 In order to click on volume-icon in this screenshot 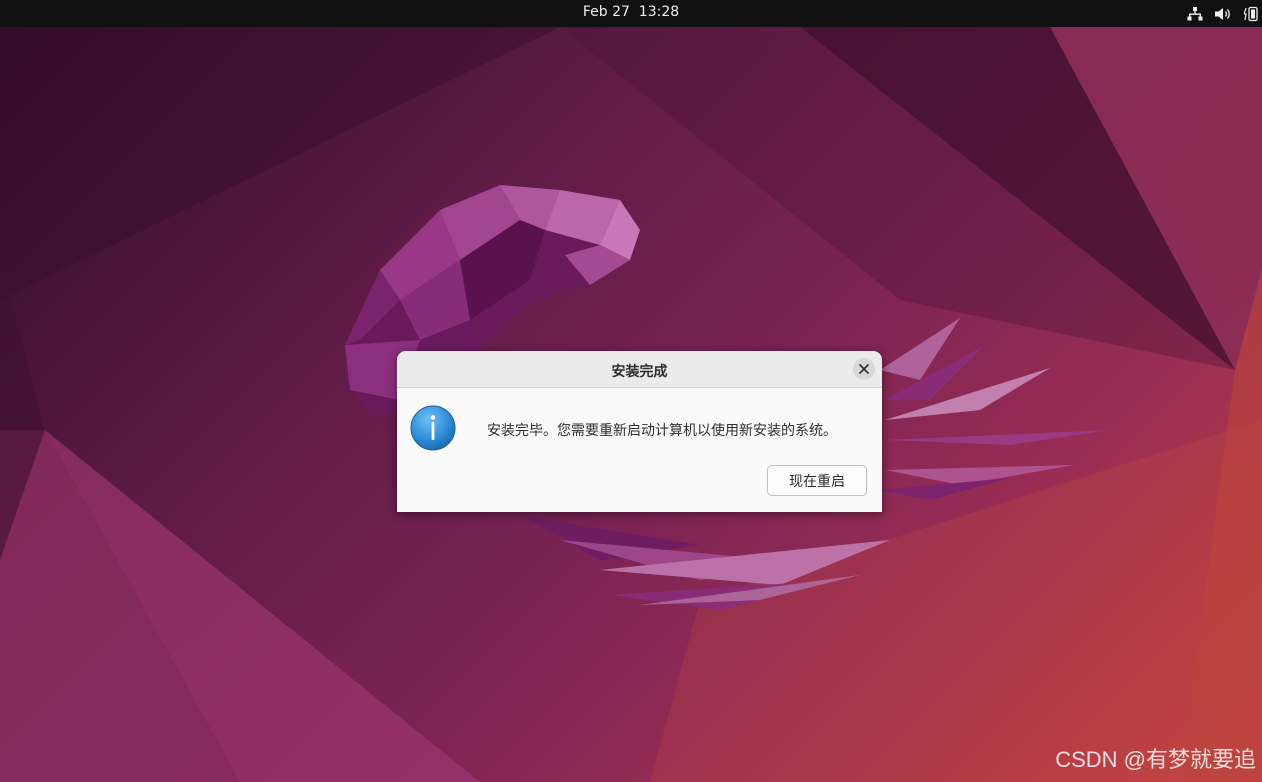, I will do `click(1223, 14)`.